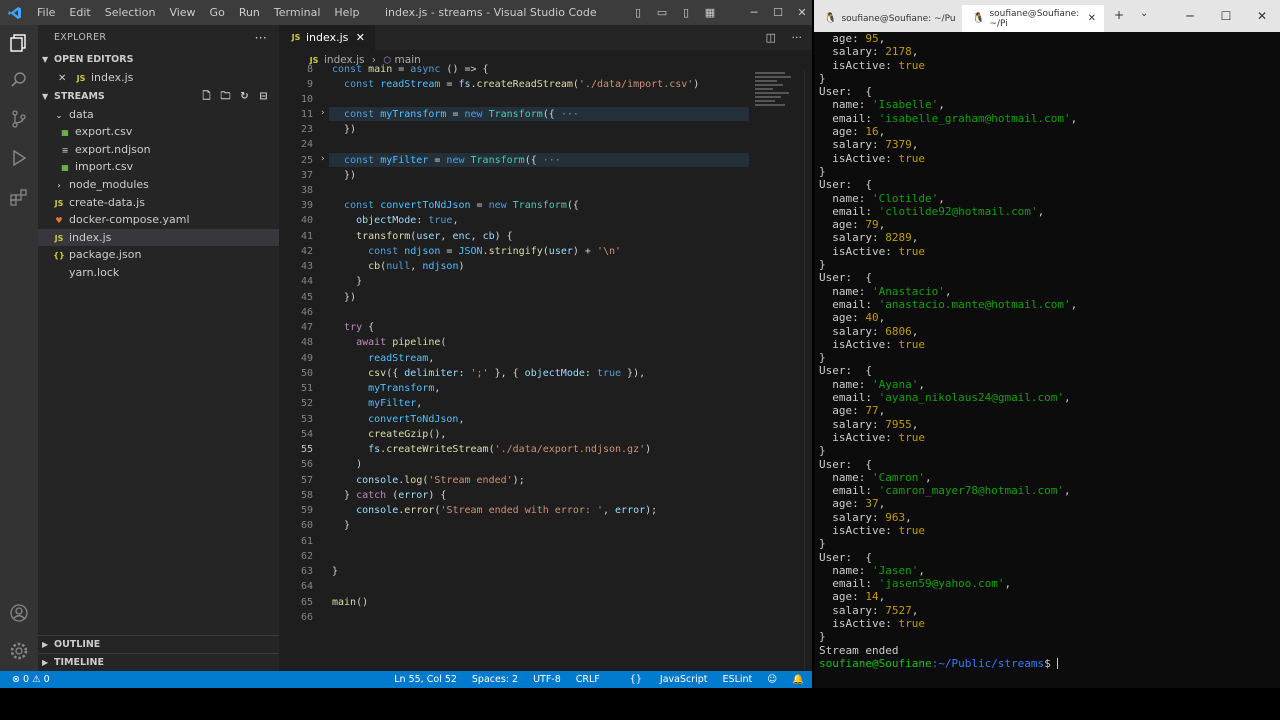  I want to click on warning-count: 0, so click(46, 679).